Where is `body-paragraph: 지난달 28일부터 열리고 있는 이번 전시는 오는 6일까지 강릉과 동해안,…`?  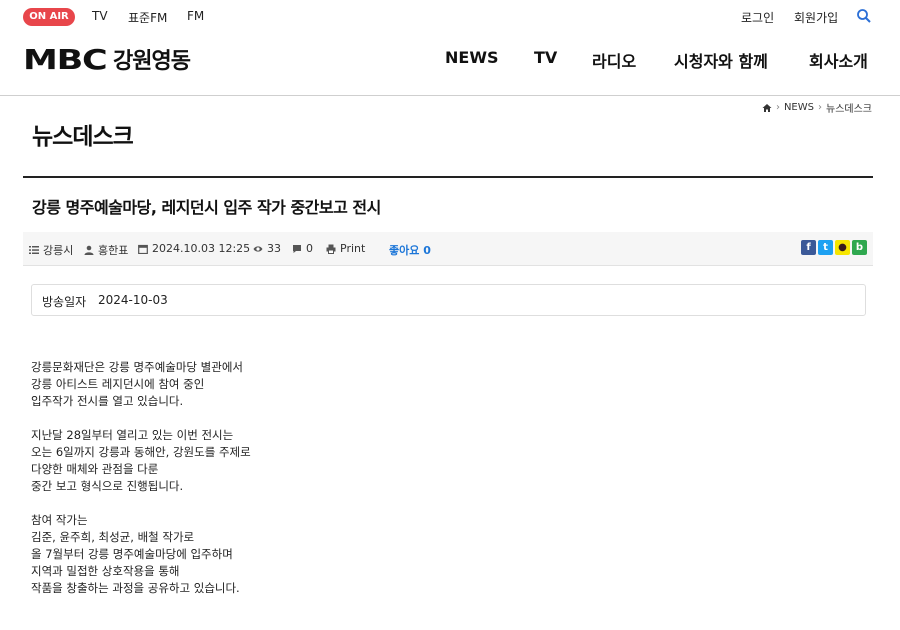
body-paragraph: 지난달 28일부터 열리고 있는 이번 전시는 오는 6일까지 강릉과 동해안,… is located at coordinates (331, 461).